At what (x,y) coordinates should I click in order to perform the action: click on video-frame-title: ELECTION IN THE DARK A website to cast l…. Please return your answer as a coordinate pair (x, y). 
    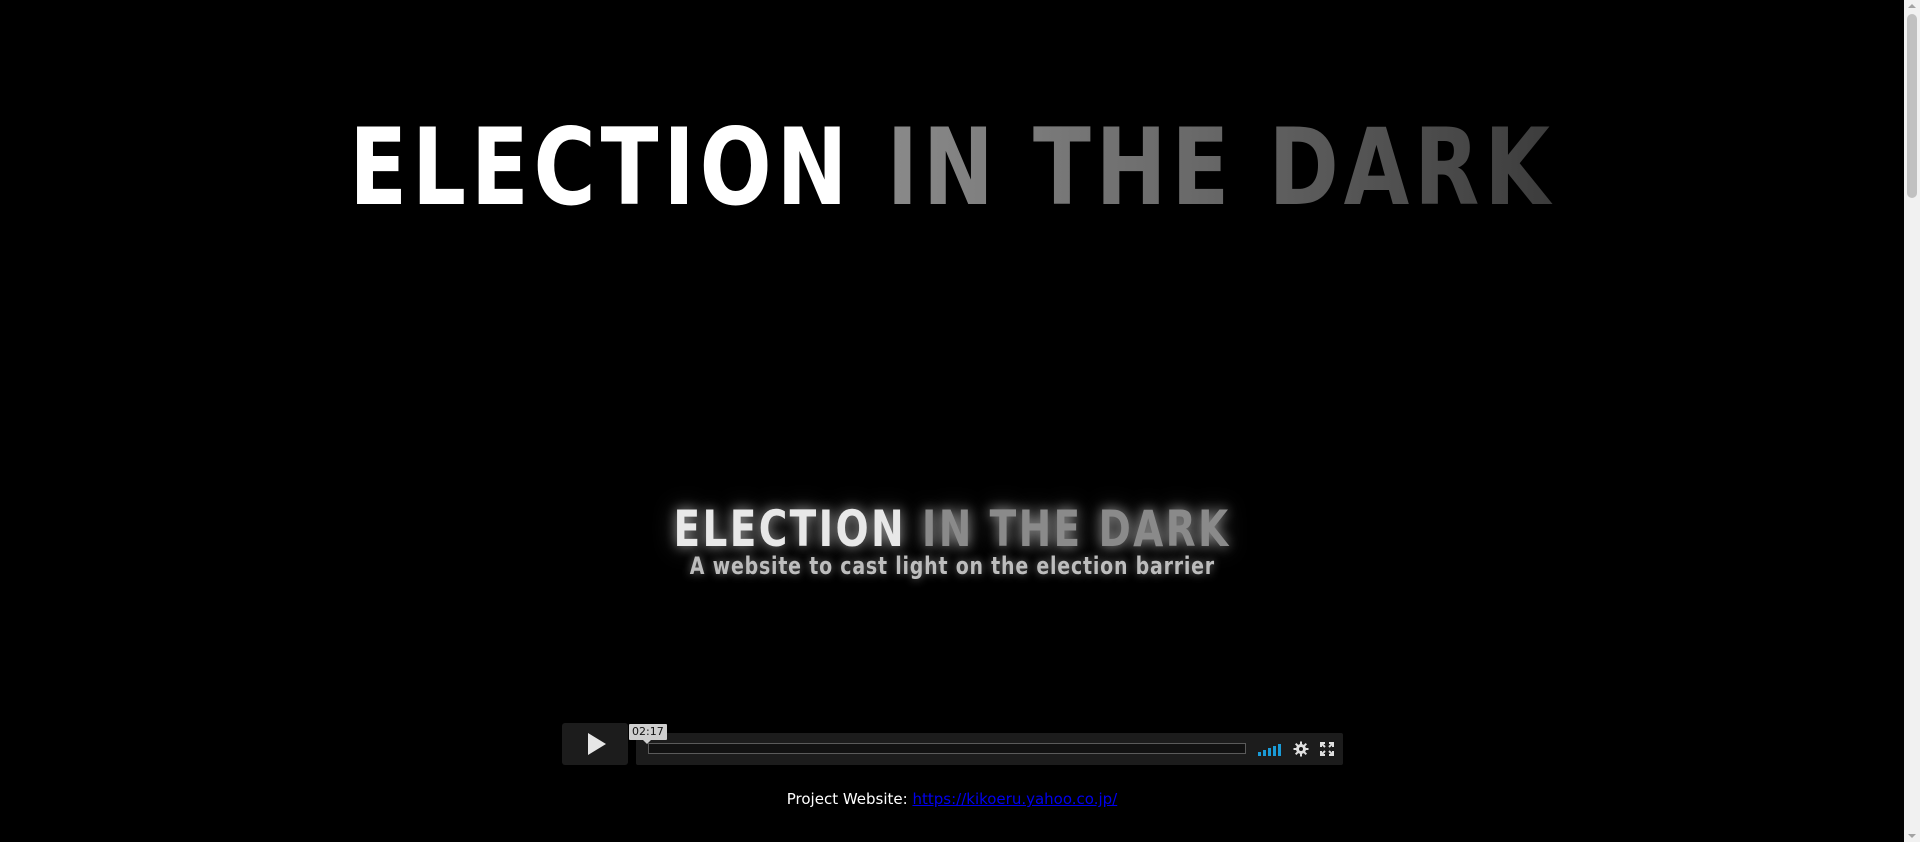
    Looking at the image, I should click on (952, 540).